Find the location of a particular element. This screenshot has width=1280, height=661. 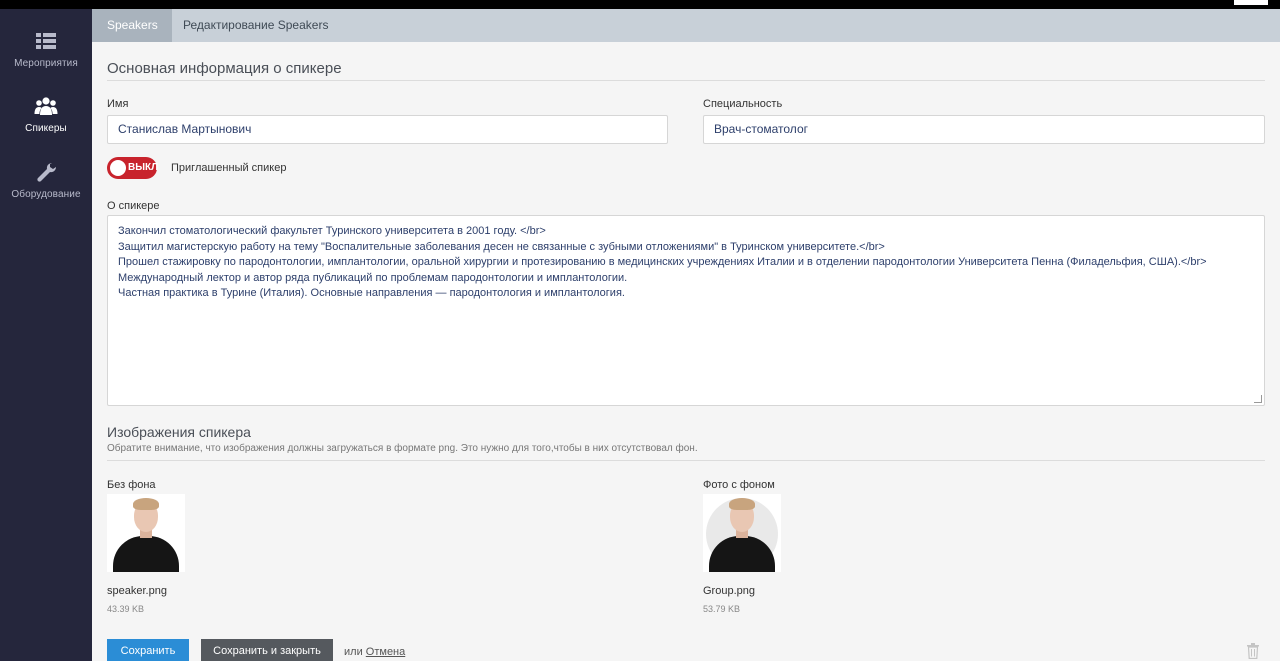

images-section-title: Изображения спикера is located at coordinates (179, 432).